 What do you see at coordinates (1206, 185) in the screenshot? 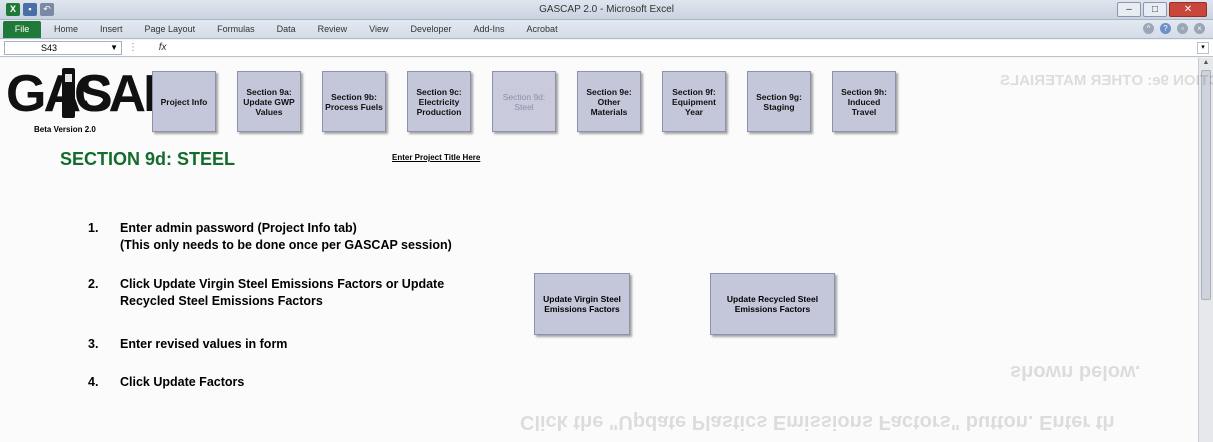
I see `scrollbar-thumb` at bounding box center [1206, 185].